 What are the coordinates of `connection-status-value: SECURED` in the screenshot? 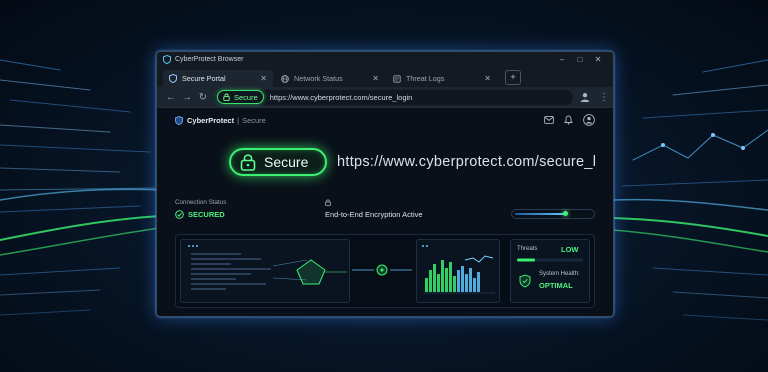 It's located at (200, 214).